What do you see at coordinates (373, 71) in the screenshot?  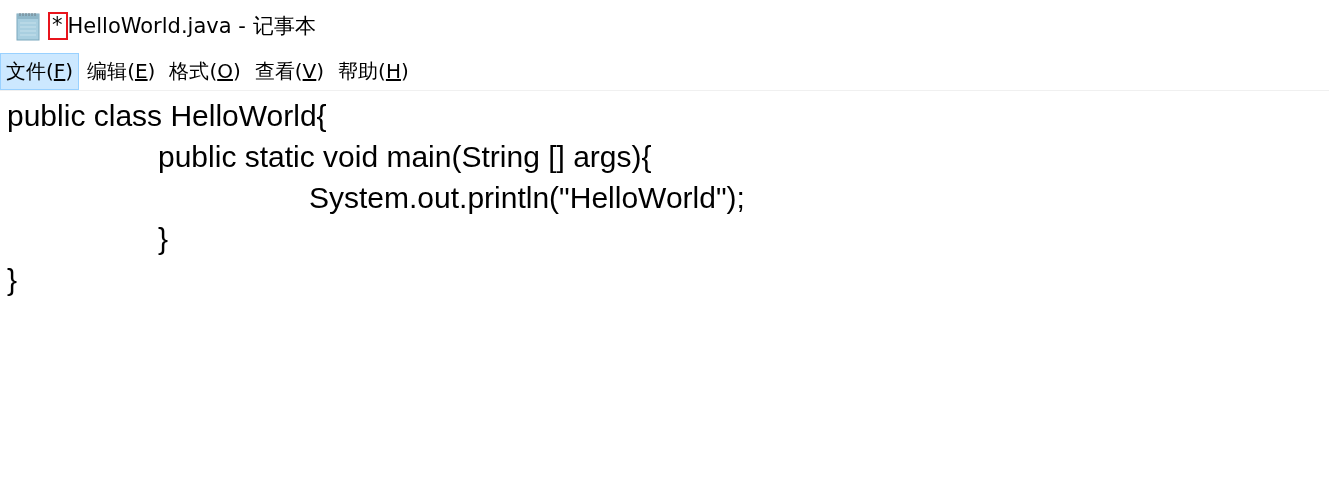 I see `menu-item: 帮助(H)` at bounding box center [373, 71].